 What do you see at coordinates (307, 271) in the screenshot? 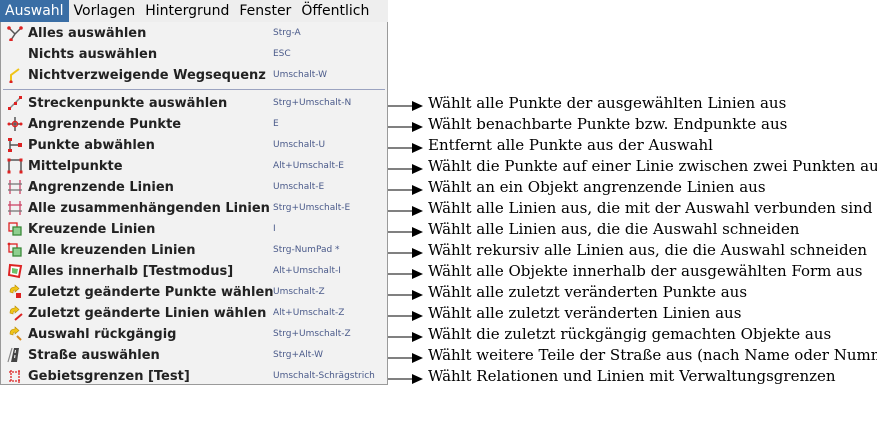
I see `menu-item-shortcut: Alt+Umschalt-I` at bounding box center [307, 271].